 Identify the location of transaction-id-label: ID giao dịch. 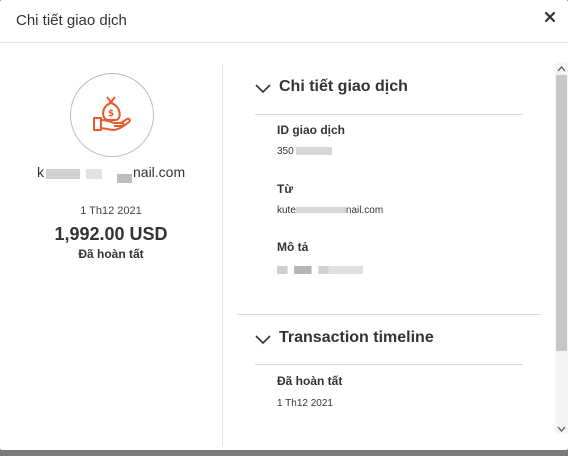
(311, 130).